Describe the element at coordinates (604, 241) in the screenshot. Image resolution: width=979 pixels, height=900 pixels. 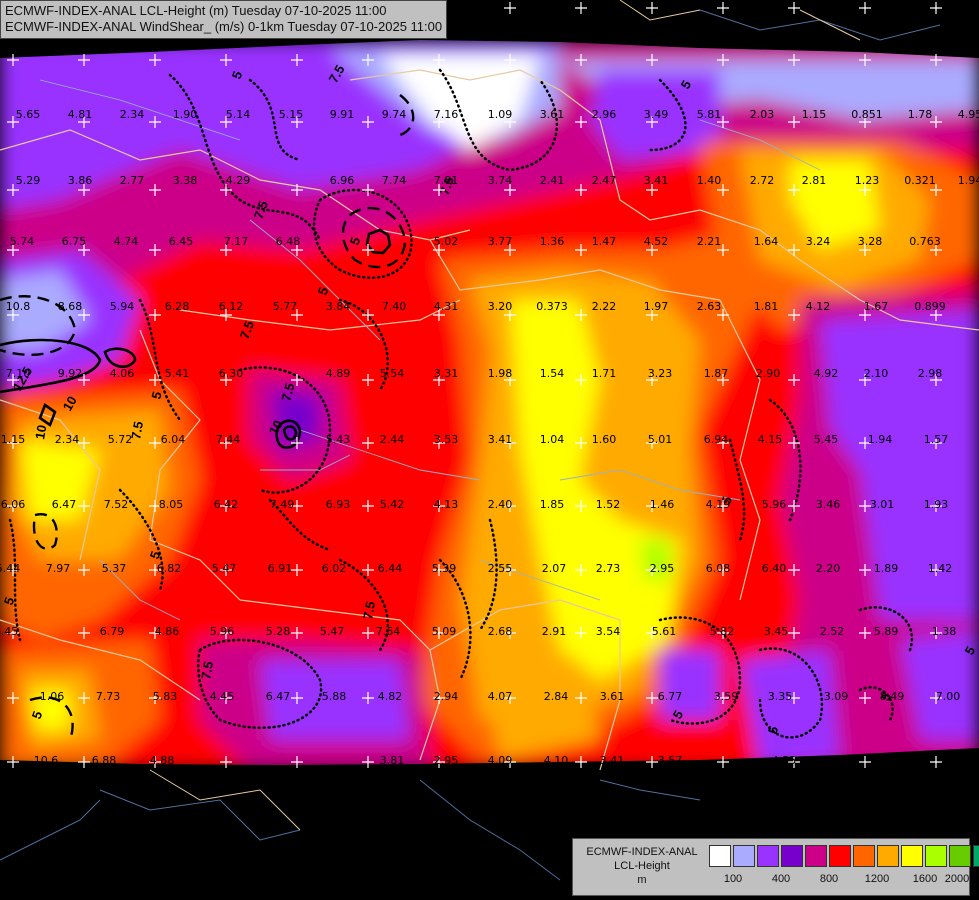
I see `station-value: 1.47` at that location.